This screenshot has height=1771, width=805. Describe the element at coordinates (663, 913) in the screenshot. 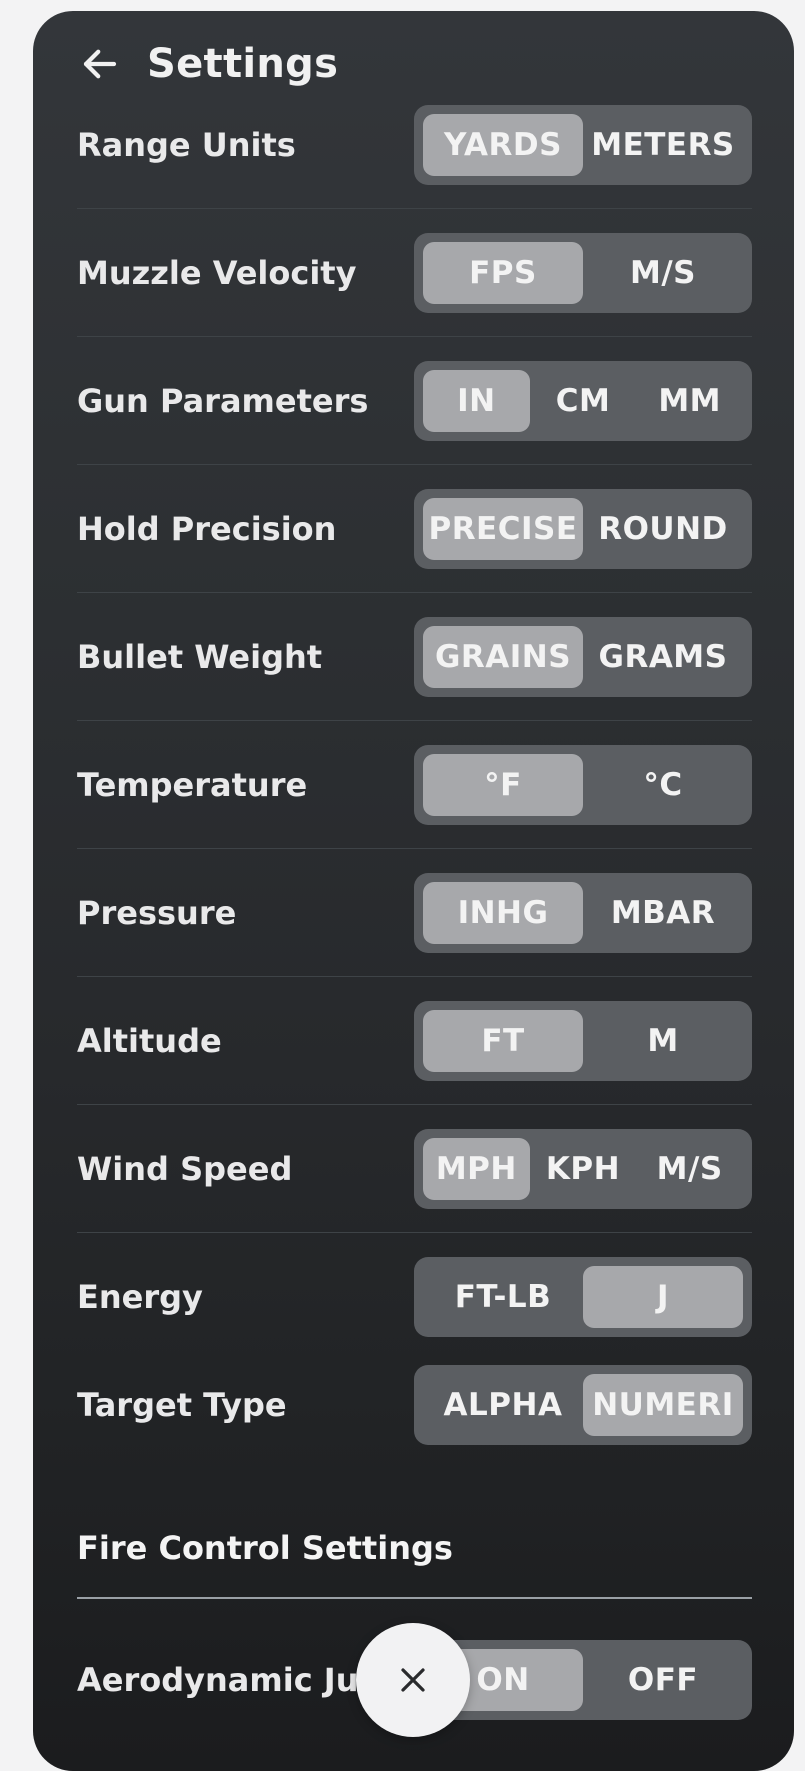

I see `segment-option-mbar: MBAR` at that location.